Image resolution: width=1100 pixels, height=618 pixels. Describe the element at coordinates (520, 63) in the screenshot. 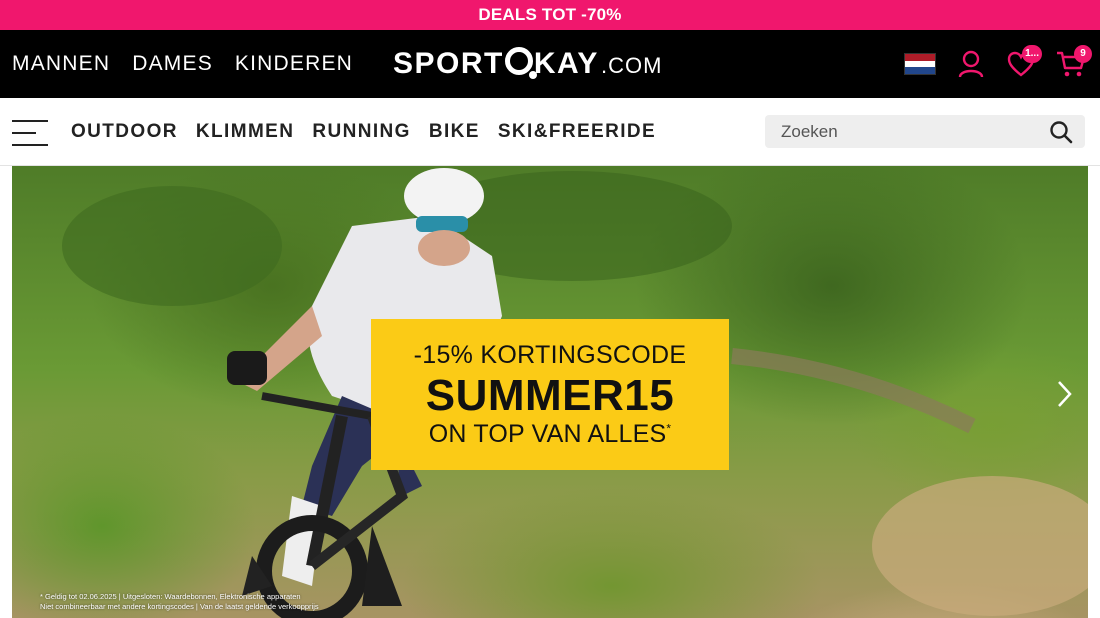

I see `logo-o-mark` at that location.